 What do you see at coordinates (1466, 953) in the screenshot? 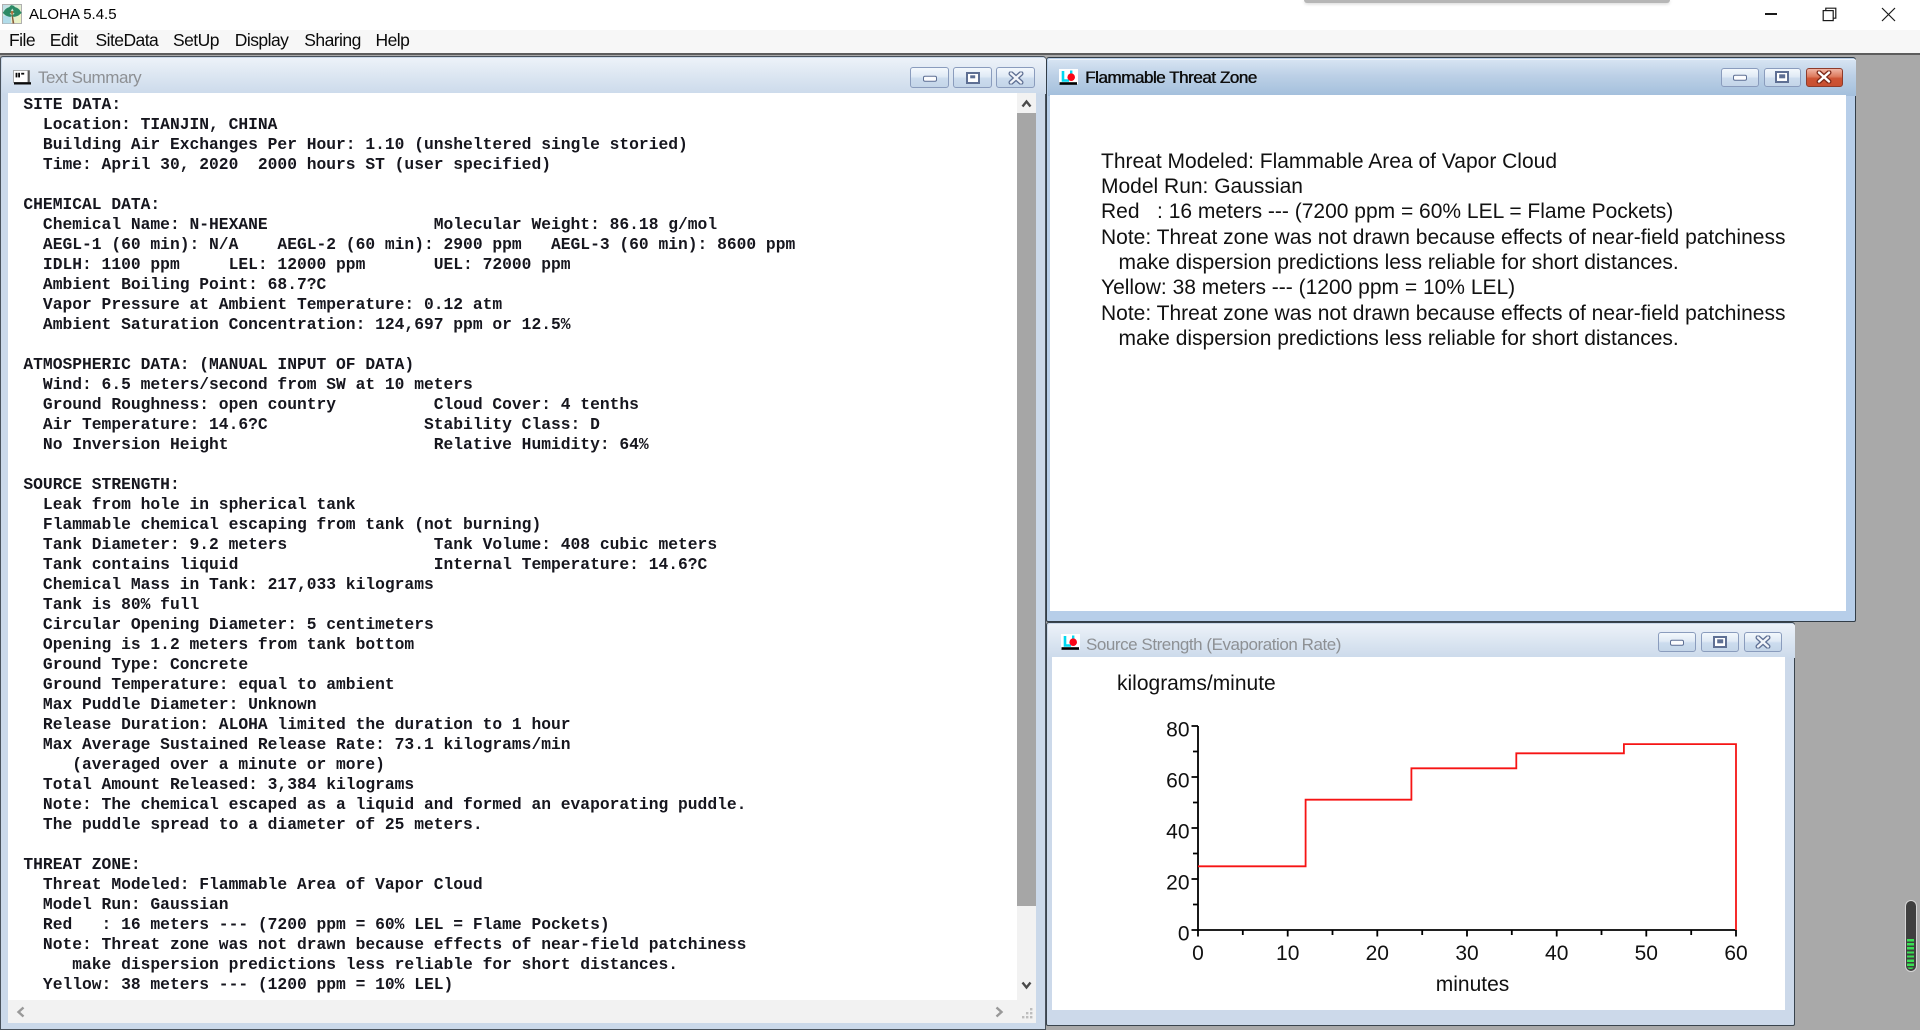
I see `svg-text: 30` at bounding box center [1466, 953].